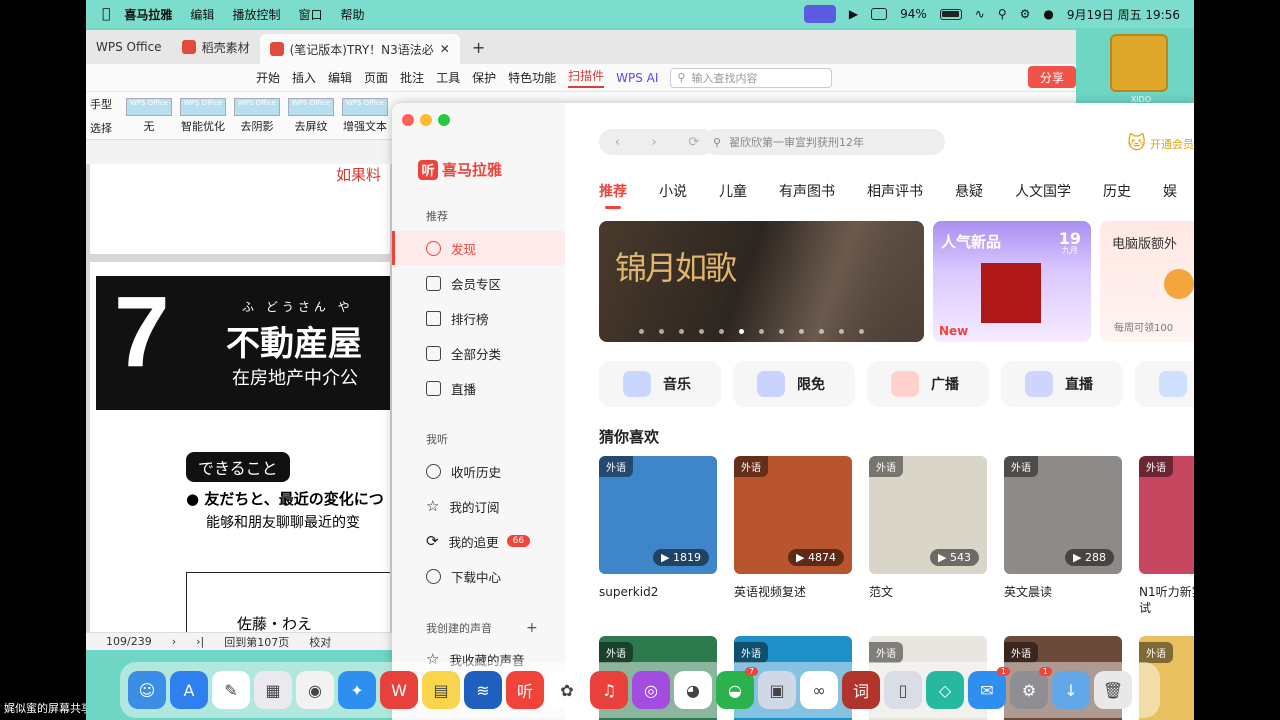 This screenshot has width=1280, height=720. I want to click on page-indicator: 109/239, so click(129, 641).